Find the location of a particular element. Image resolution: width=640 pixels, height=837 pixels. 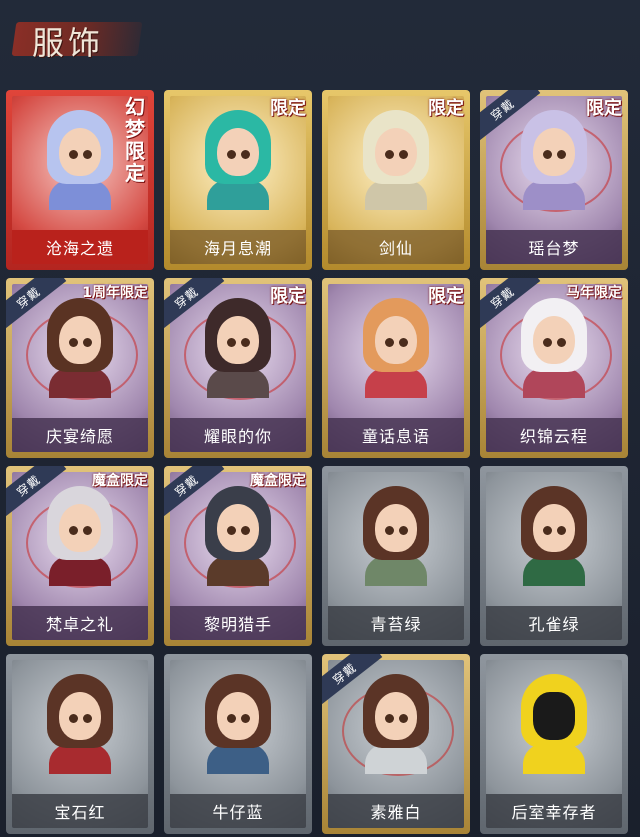

costume-name-bar: 沧海之遗 is located at coordinates (80, 247).